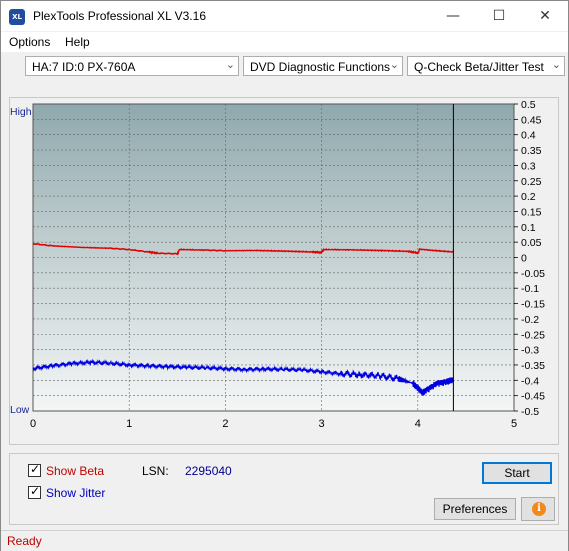 This screenshot has height=551, width=569. Describe the element at coordinates (530, 412) in the screenshot. I see `y-tick-label: -0.5` at that location.